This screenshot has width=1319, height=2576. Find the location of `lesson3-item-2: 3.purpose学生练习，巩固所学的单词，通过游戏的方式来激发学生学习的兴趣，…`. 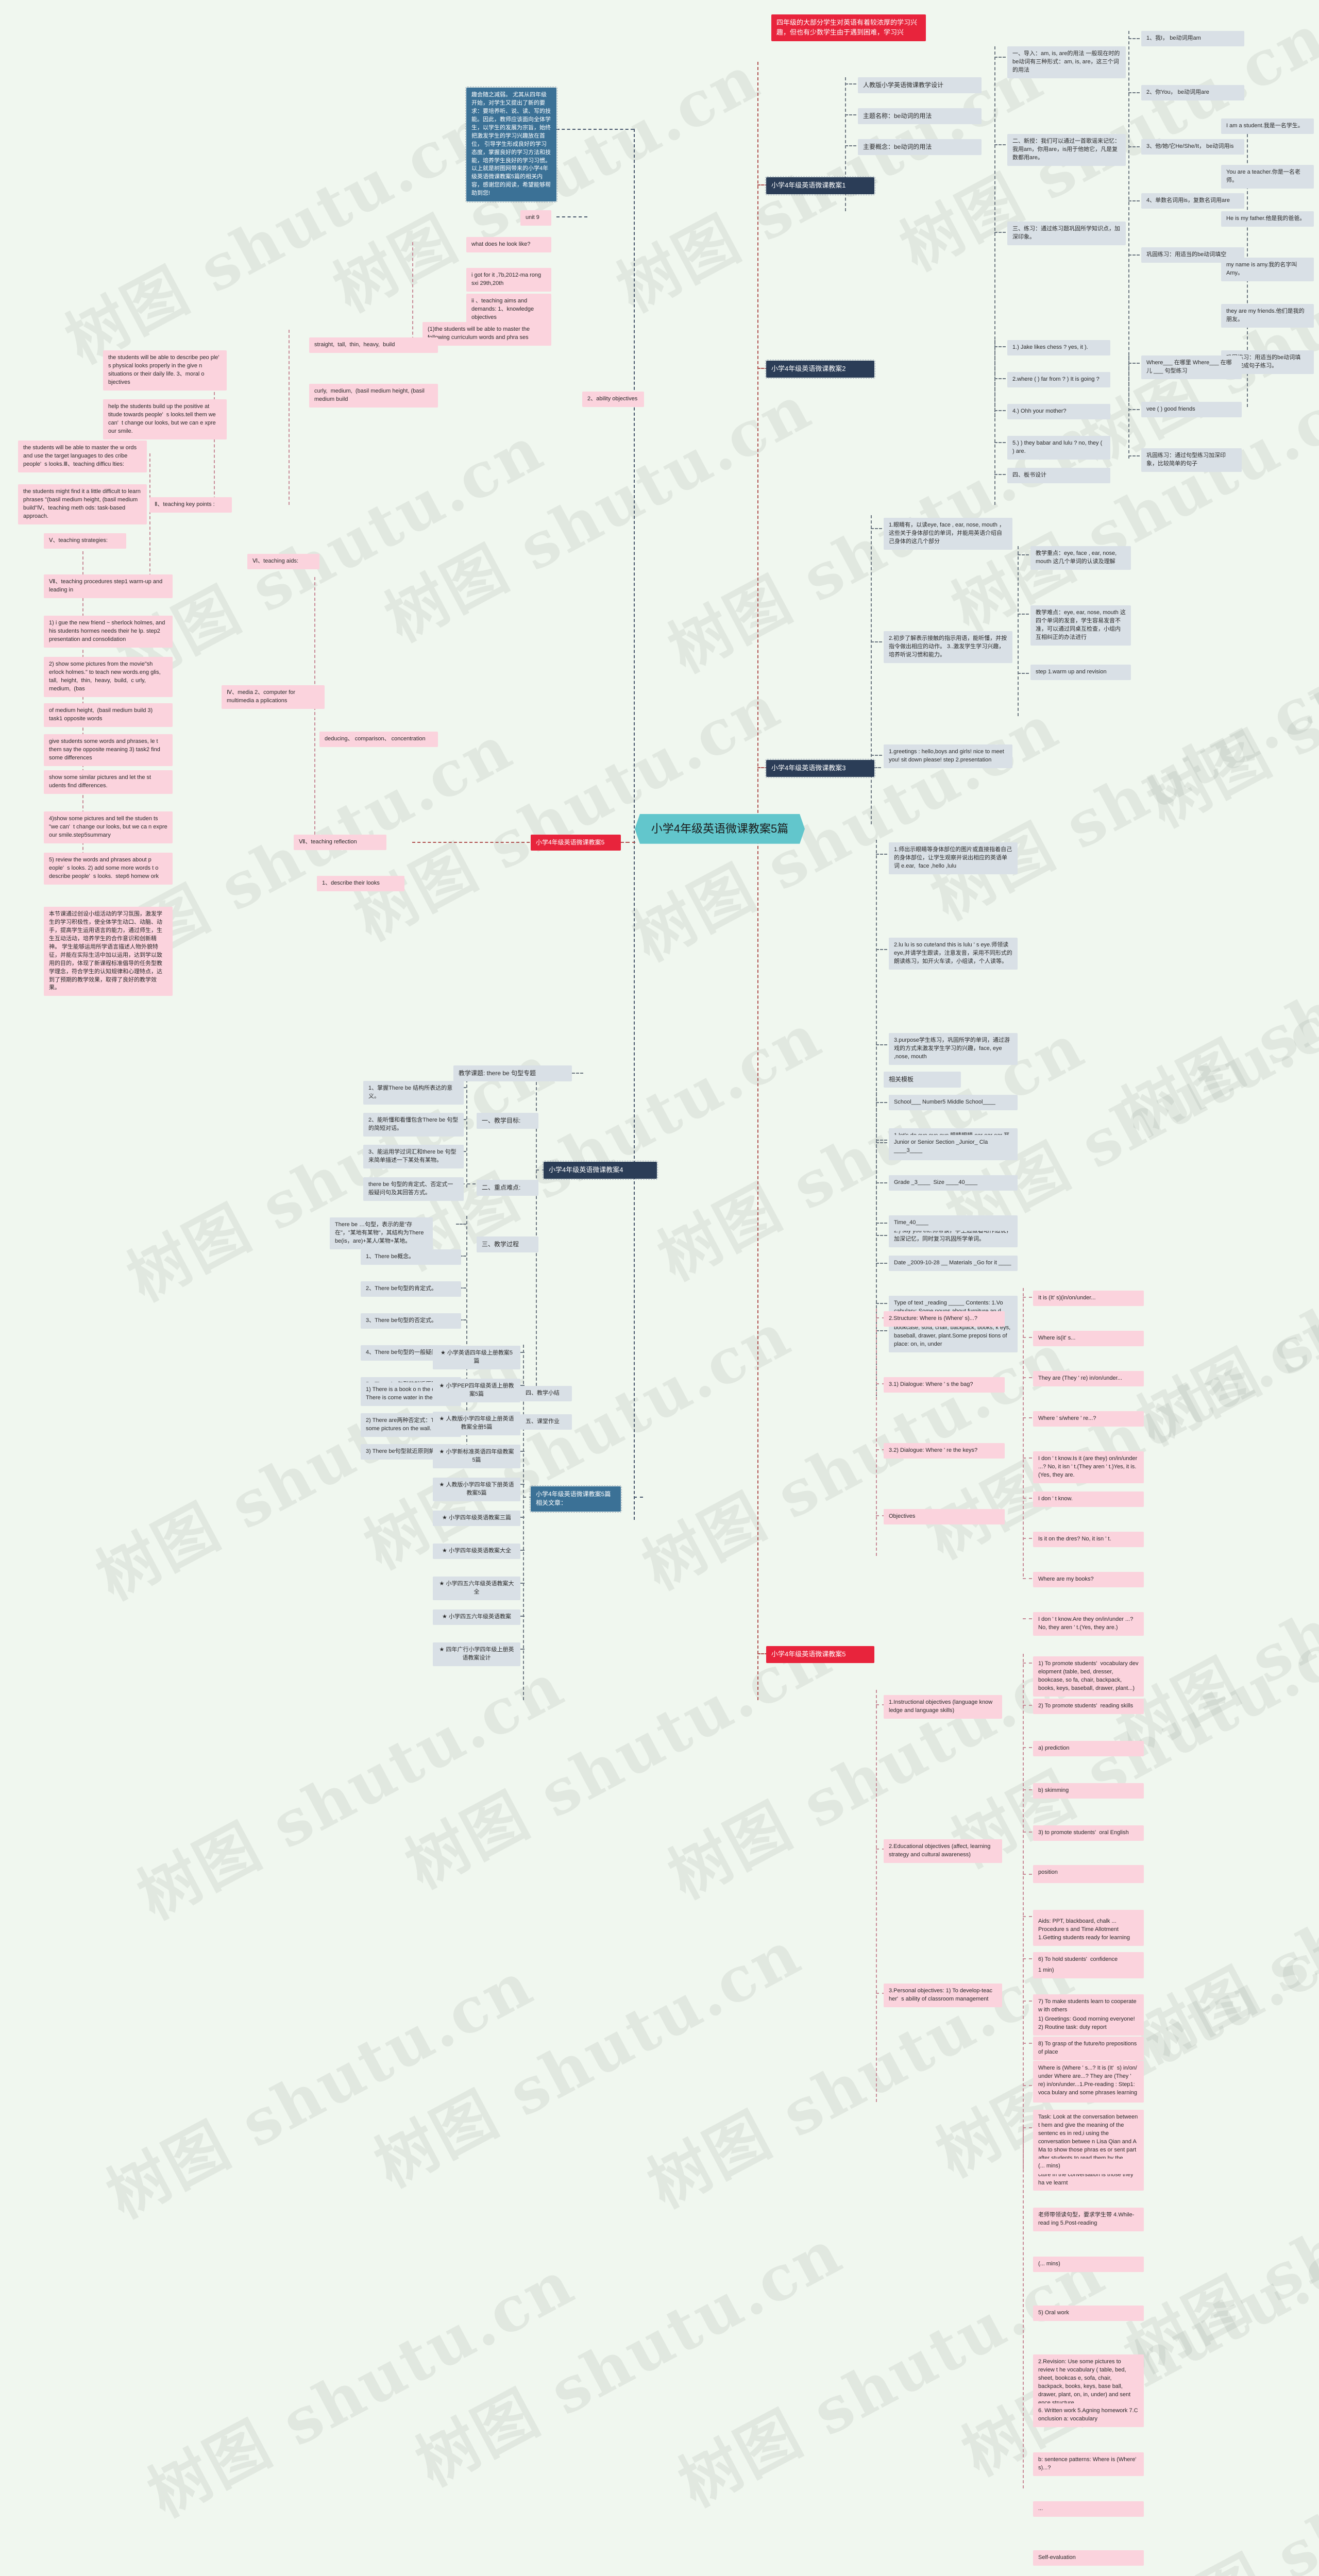

lesson3-item-2: 3.purpose学生练习，巩固所学的单词，通过游戏的方式来激发学生学习的兴趣，… is located at coordinates (954, 1049).